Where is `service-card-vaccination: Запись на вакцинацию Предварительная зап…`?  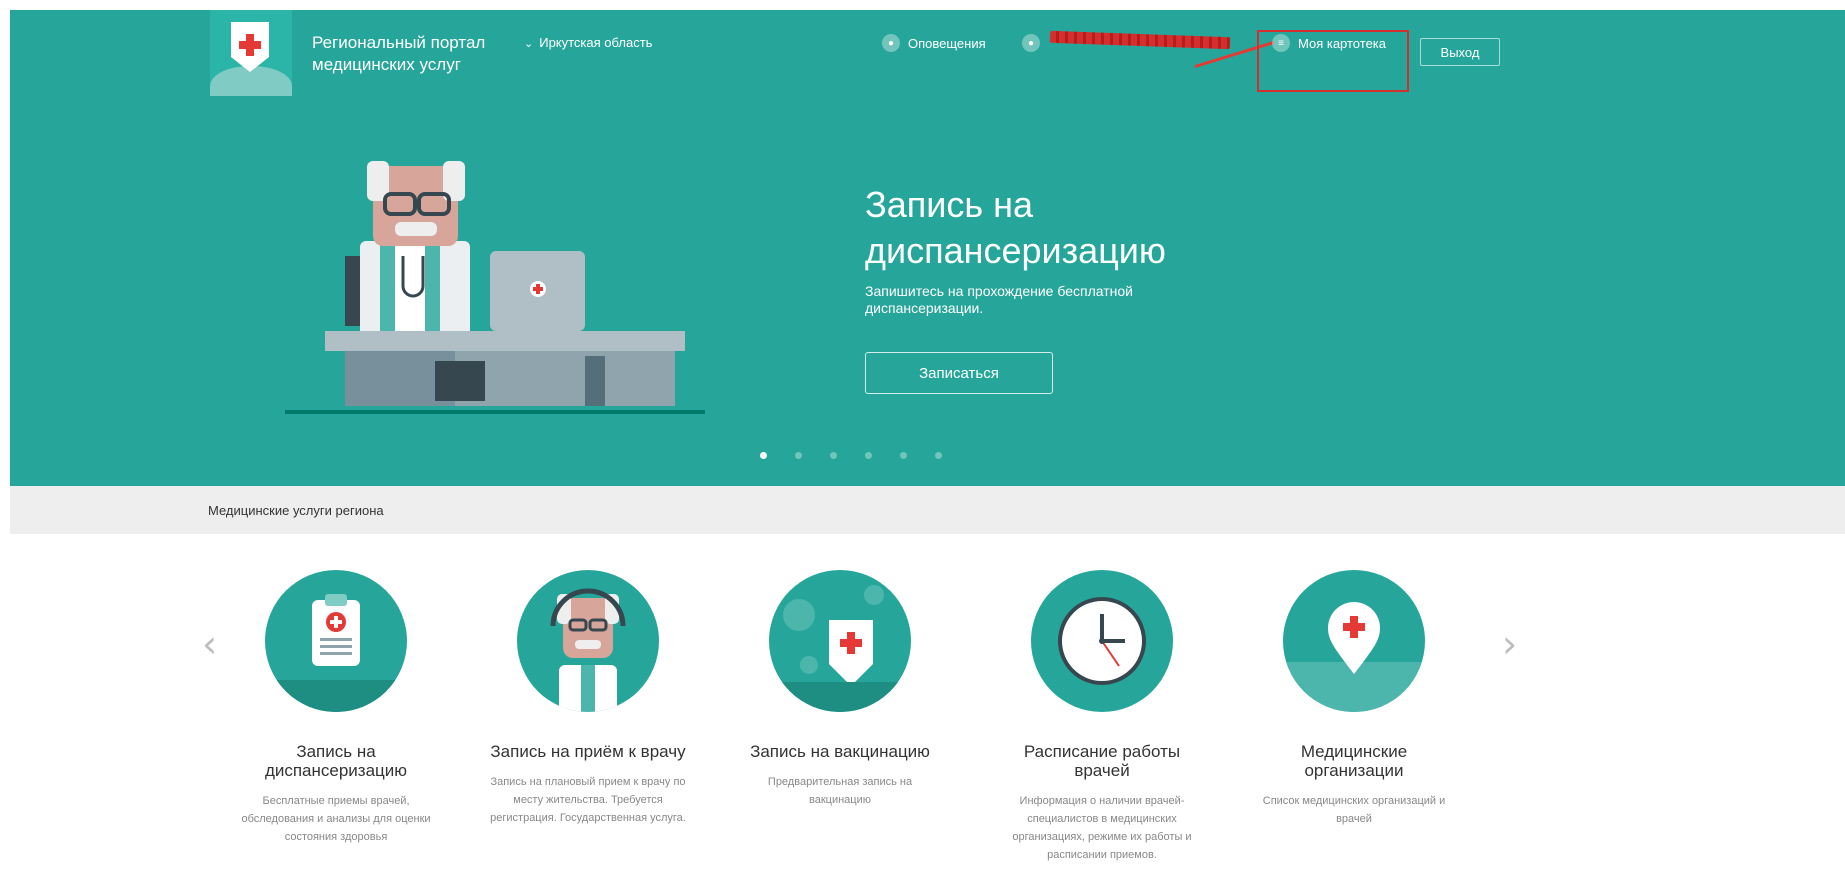 service-card-vaccination: Запись на вакцинацию Предварительная зап… is located at coordinates (840, 689).